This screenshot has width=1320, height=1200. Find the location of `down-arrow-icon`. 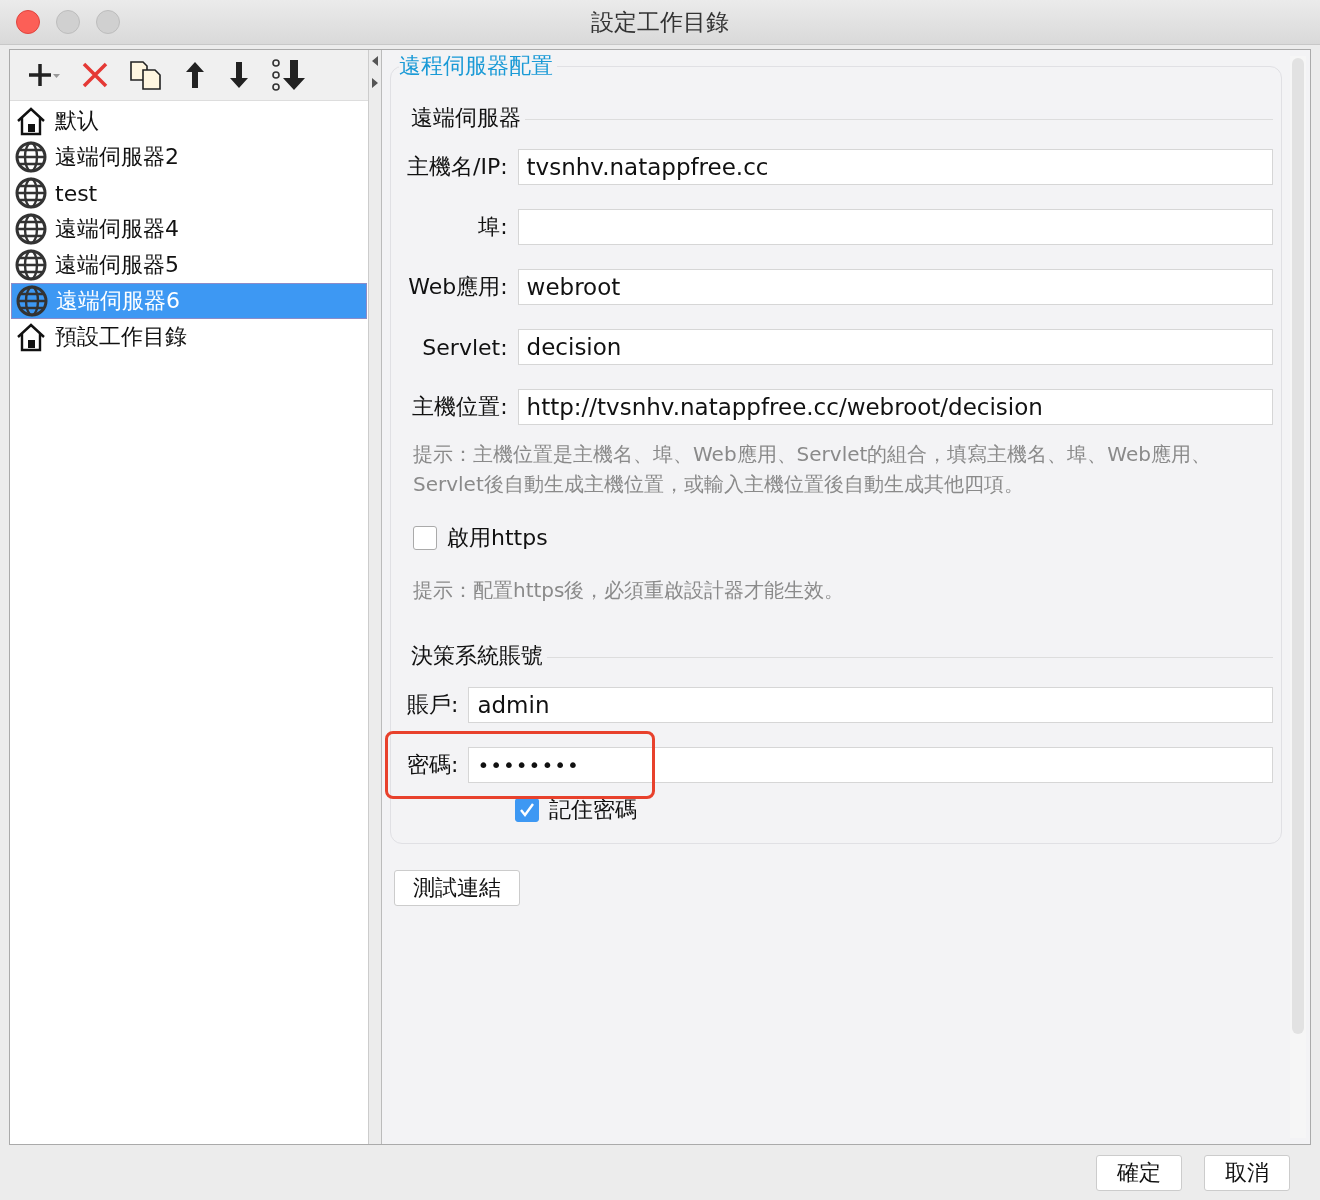

down-arrow-icon is located at coordinates (239, 75).